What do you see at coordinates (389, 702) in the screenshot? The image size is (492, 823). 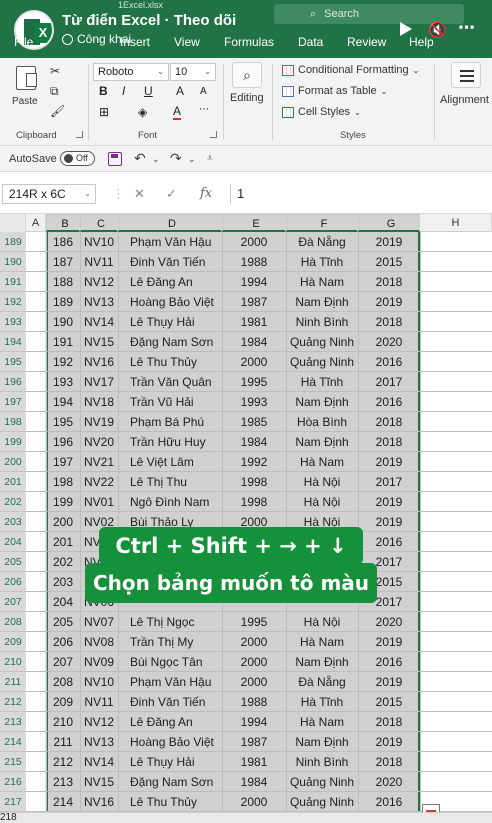 I see `cell-g: 2015` at bounding box center [389, 702].